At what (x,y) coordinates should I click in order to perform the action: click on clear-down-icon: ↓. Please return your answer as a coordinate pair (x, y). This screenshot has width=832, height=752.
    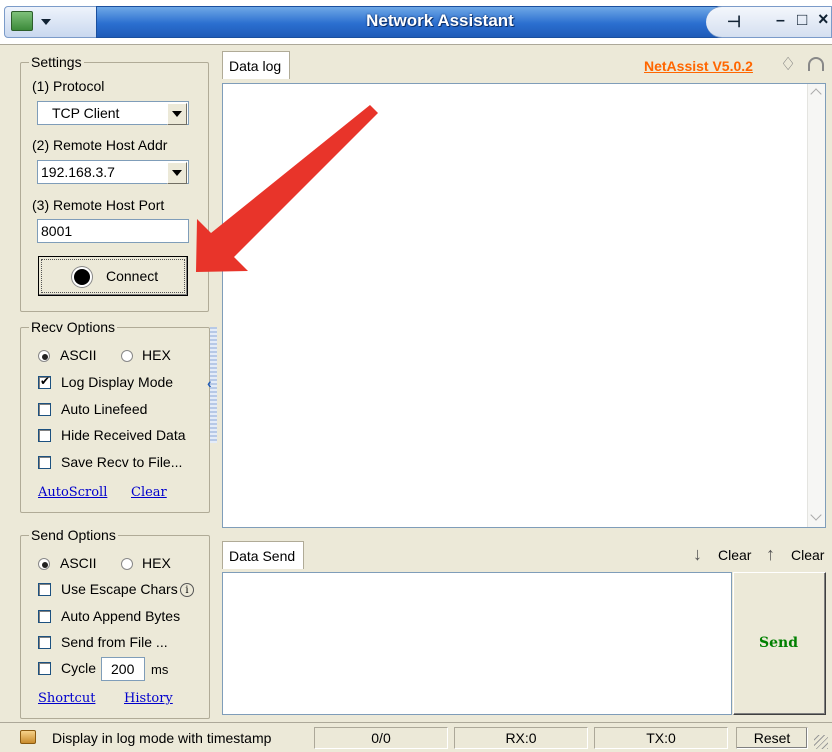
    Looking at the image, I should click on (697, 554).